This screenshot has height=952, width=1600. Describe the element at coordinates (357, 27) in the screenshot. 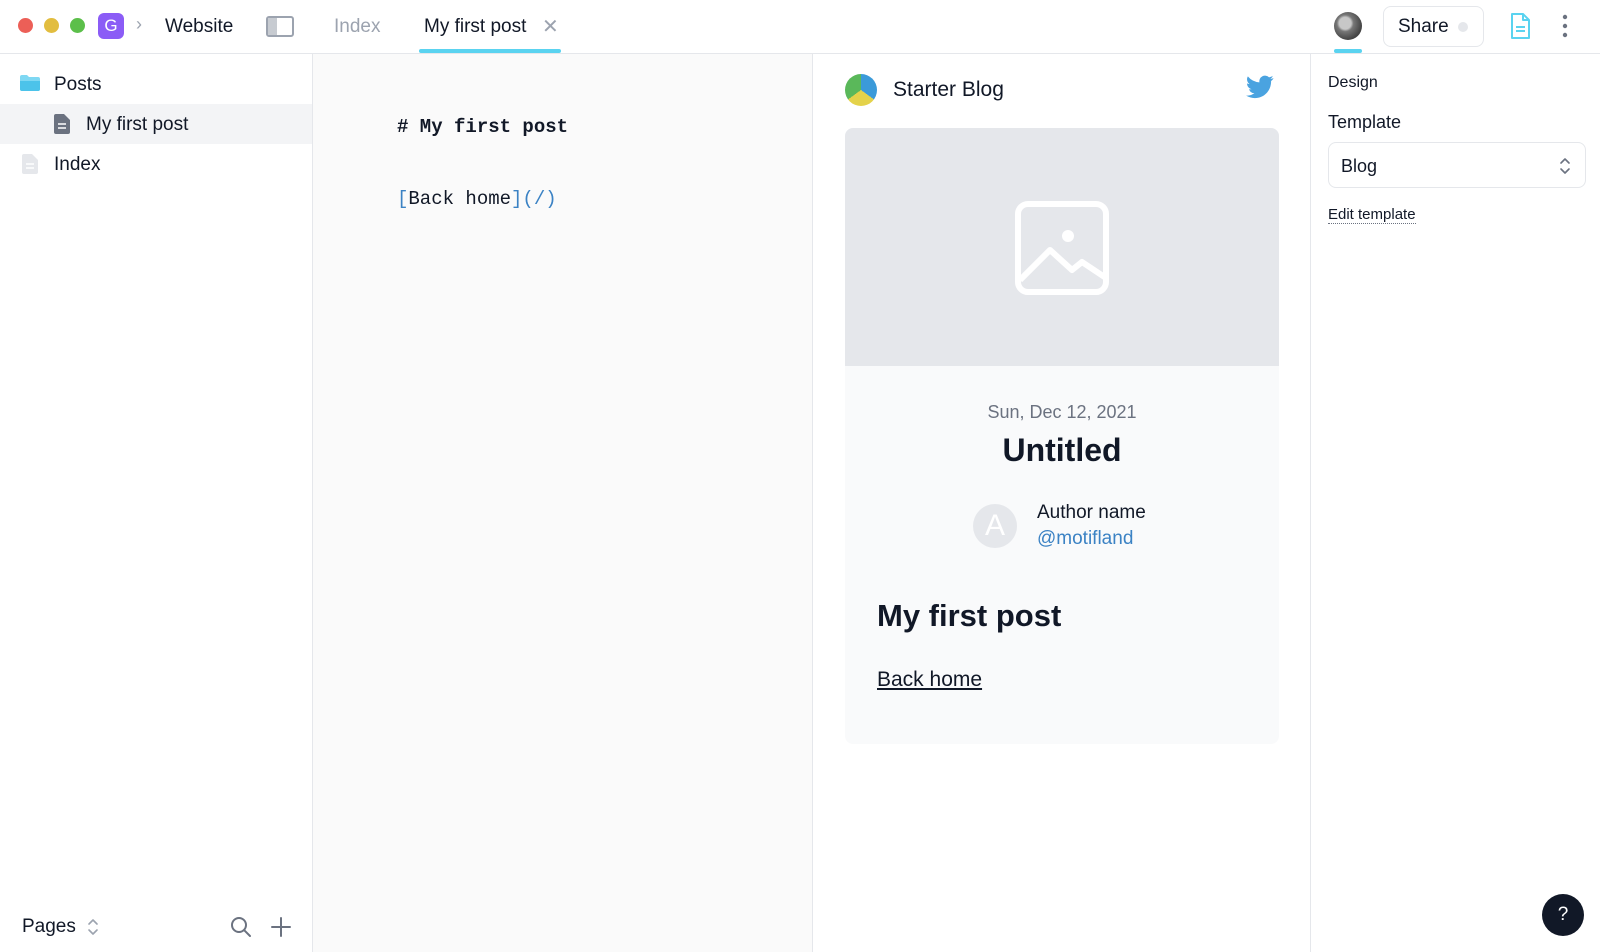

I see `tab-index: Index` at that location.